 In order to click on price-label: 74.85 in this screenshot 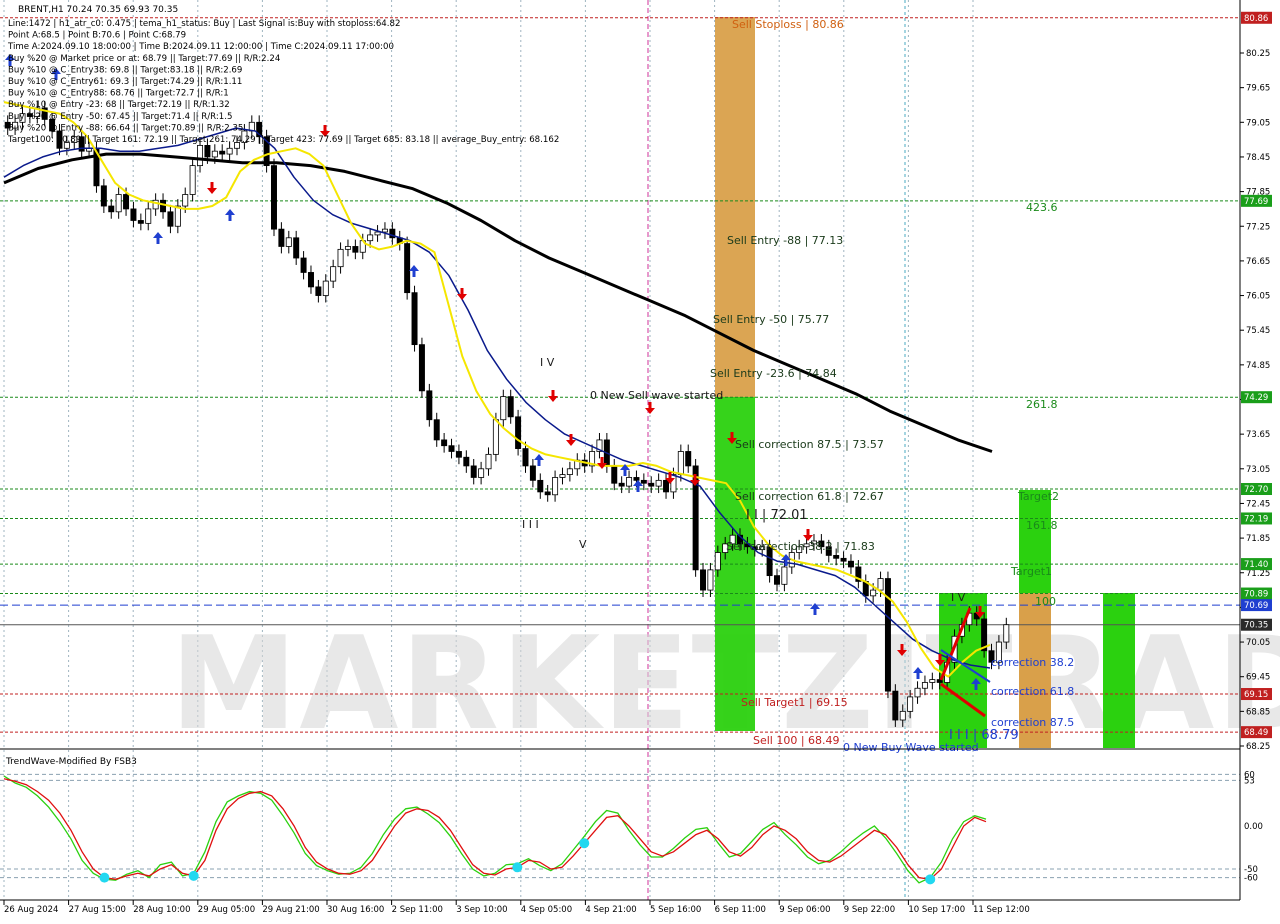, I will do `click(1258, 366)`.